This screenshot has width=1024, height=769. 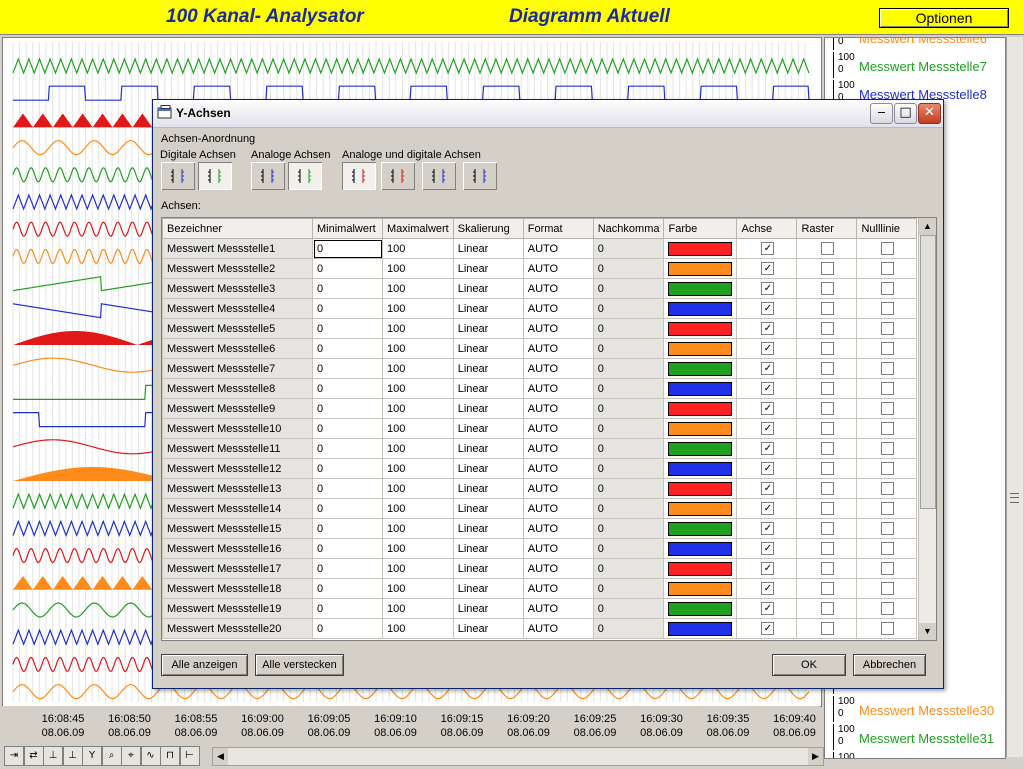 What do you see at coordinates (915, 755) in the screenshot?
I see `legend-item: 1000Messwert Messstelle32` at bounding box center [915, 755].